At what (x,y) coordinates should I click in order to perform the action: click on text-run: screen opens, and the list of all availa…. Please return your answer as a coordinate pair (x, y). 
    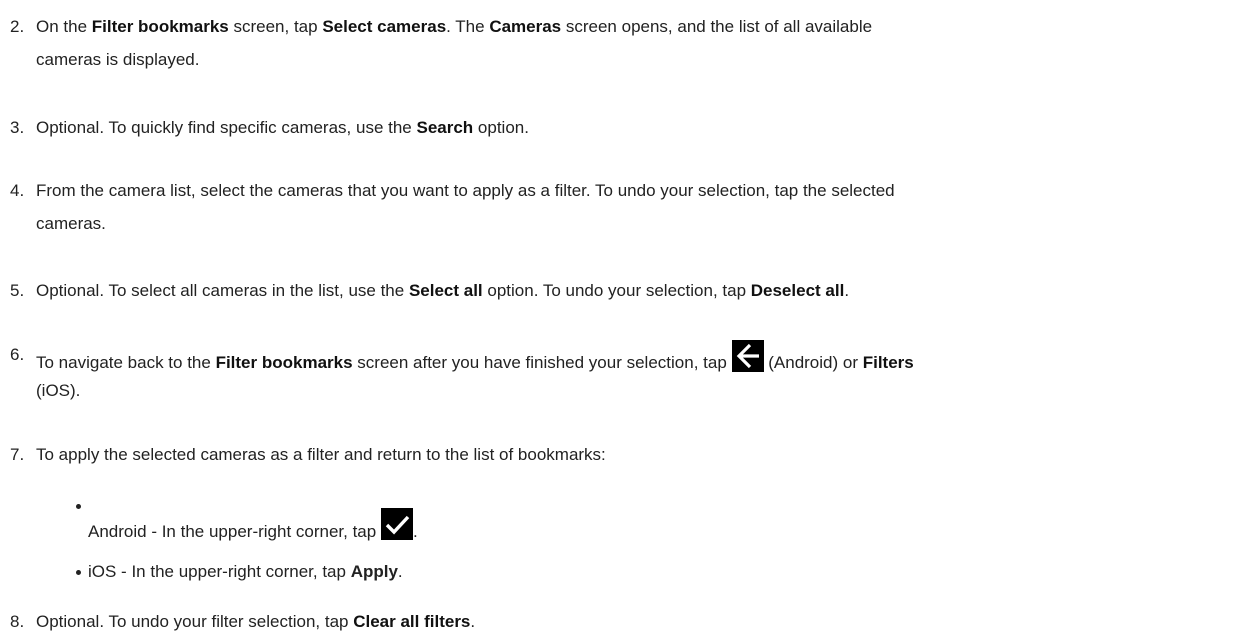
    Looking at the image, I should click on (717, 26).